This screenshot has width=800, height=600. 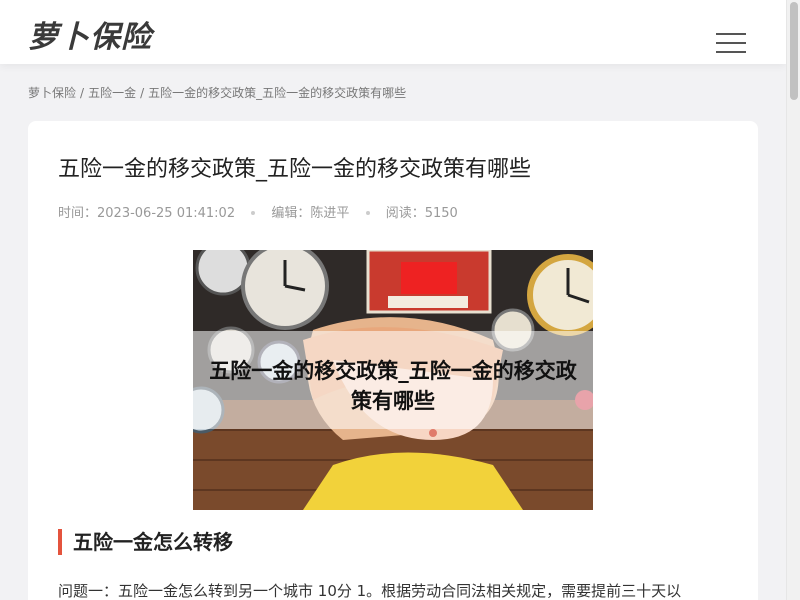 What do you see at coordinates (277, 93) in the screenshot?
I see `breadcrumb-current: 五险一金的移交政策_五险一金的移交政策有哪些` at bounding box center [277, 93].